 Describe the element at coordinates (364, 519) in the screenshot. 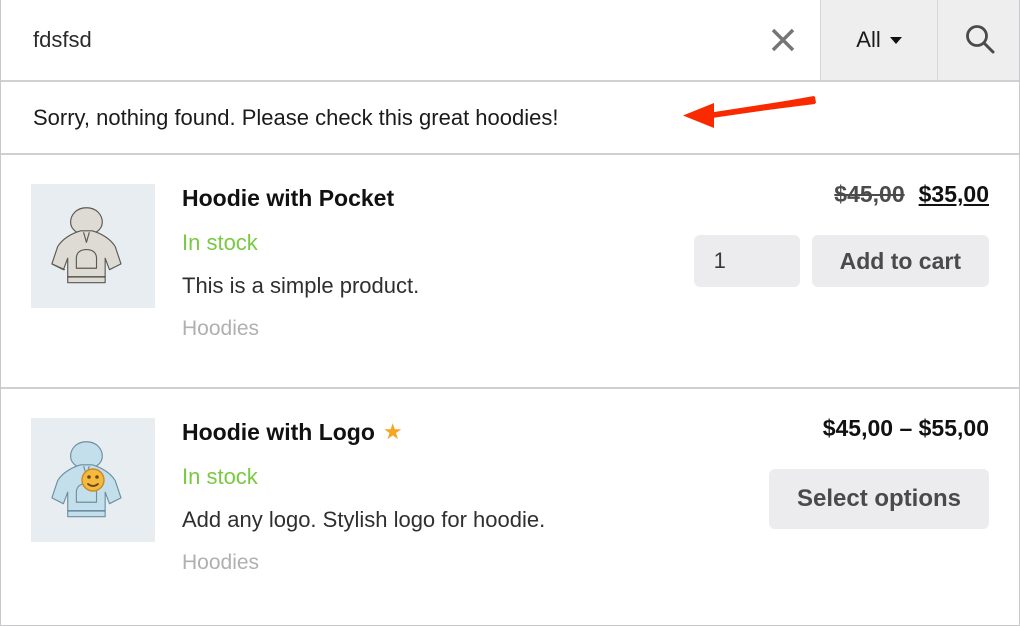

I see `product-description: Add any logo. Stylish logo for hoodie.` at that location.